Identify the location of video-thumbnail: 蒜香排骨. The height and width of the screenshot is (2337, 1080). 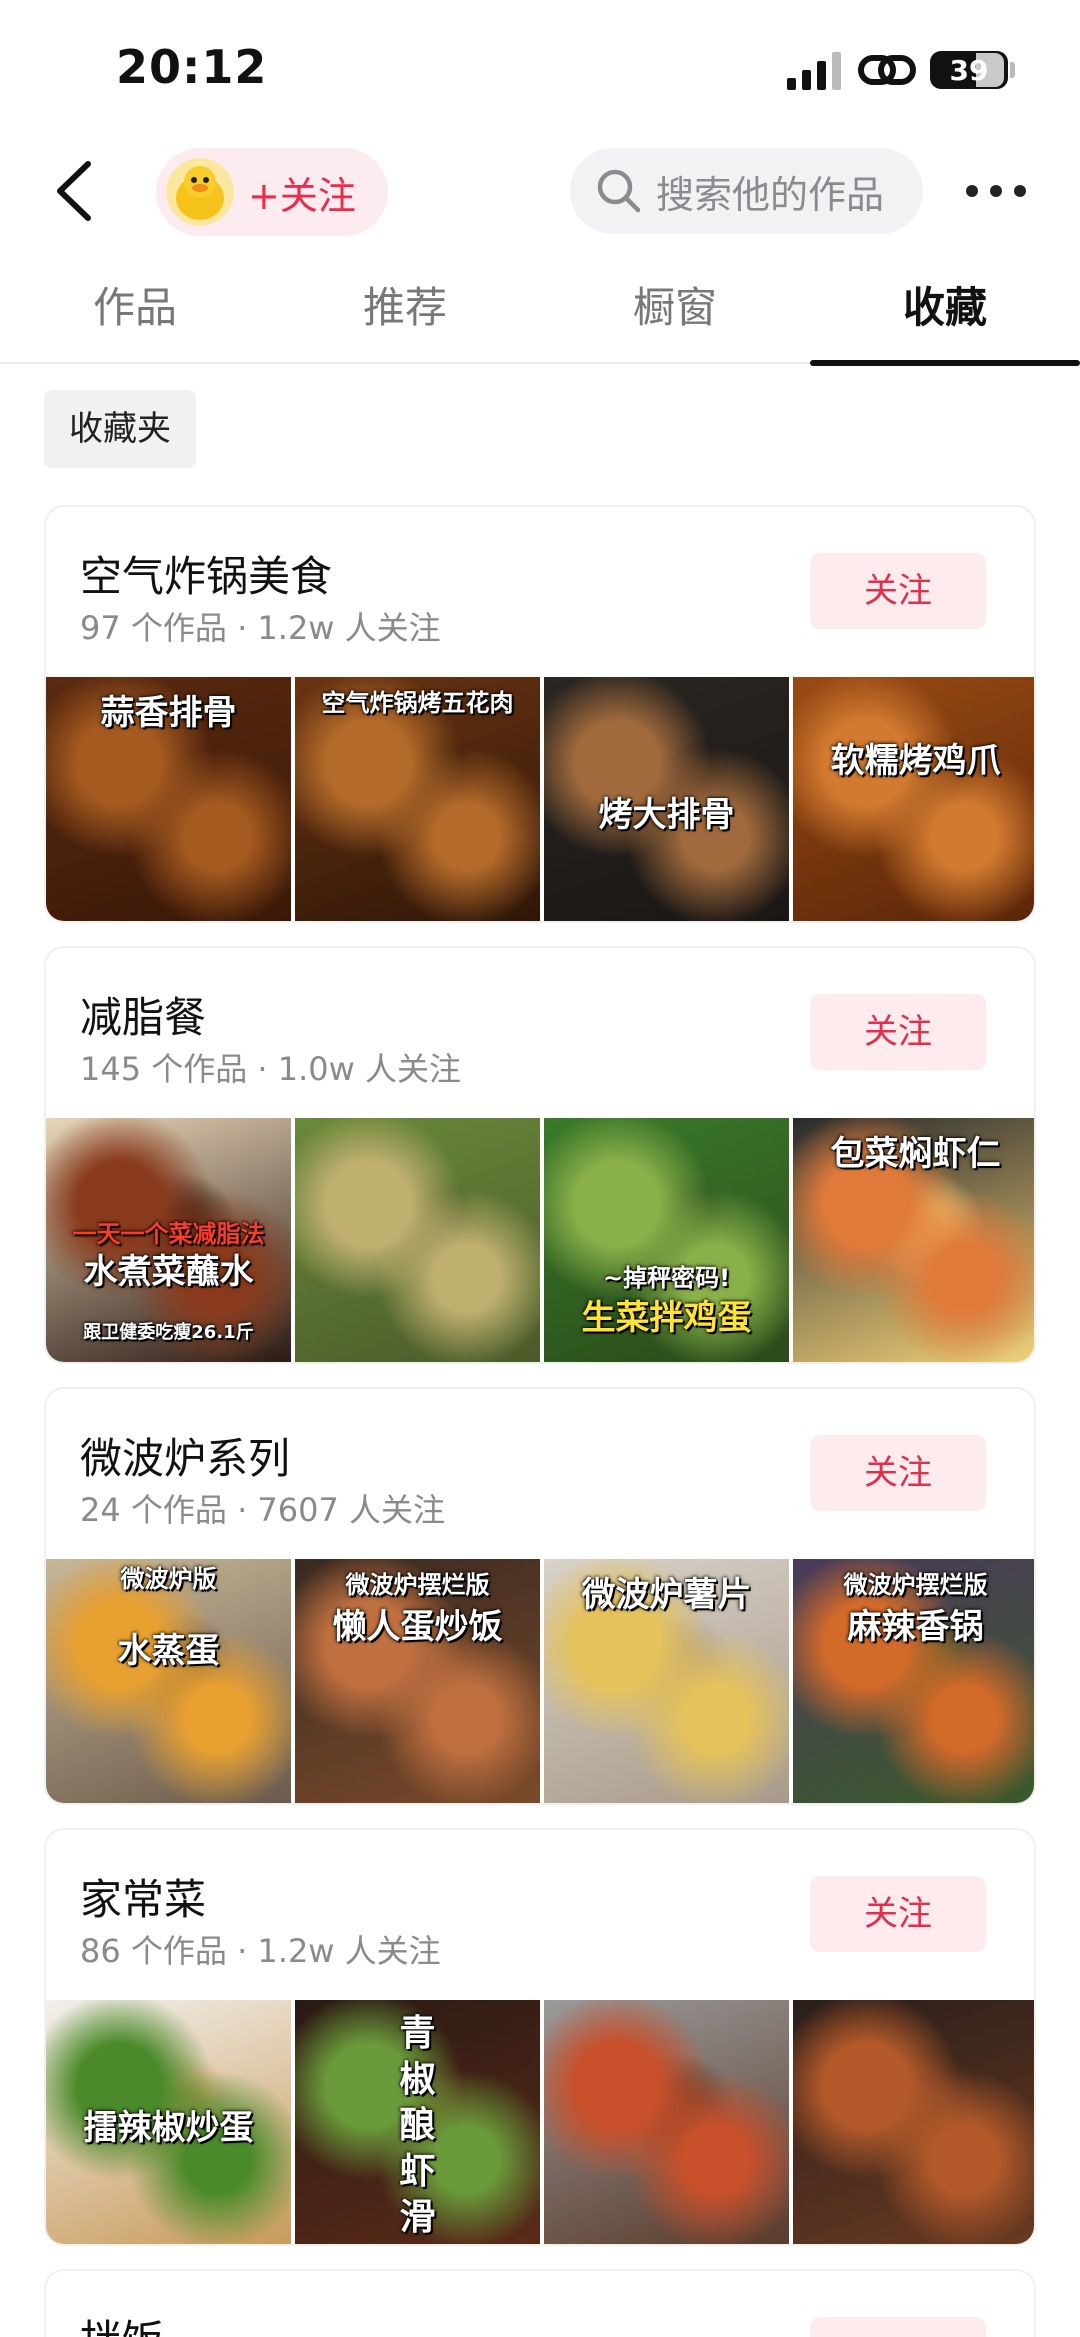
(168, 799).